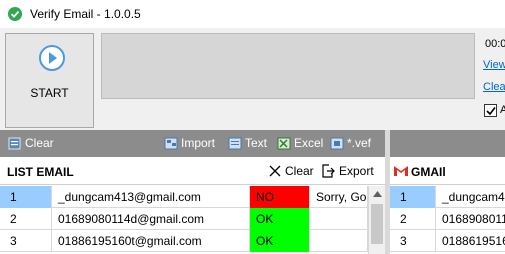 The height and width of the screenshot is (254, 505). Describe the element at coordinates (85, 14) in the screenshot. I see `window-title: Verify Email - 1.0.0.5` at that location.